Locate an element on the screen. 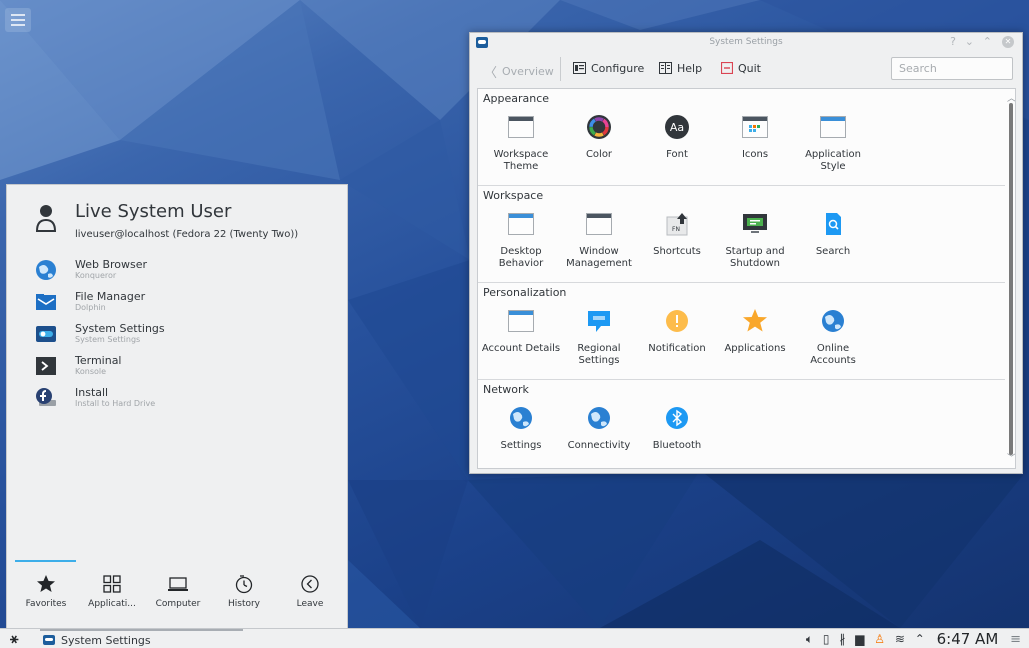  updates-icon: ♙ is located at coordinates (879, 639).